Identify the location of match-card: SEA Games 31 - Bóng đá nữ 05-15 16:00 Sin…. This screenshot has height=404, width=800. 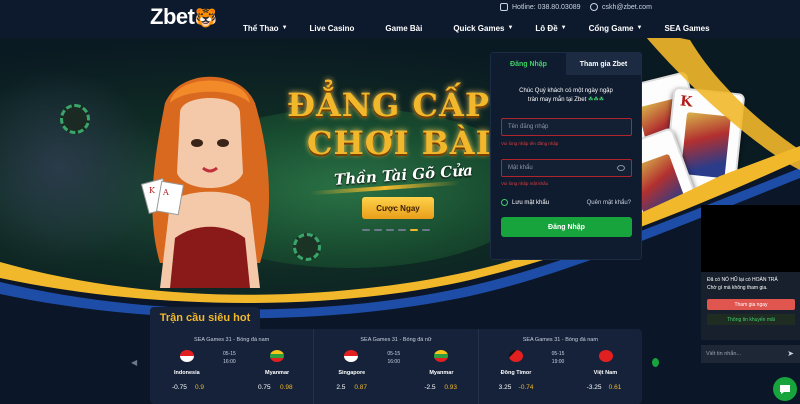
(396, 366).